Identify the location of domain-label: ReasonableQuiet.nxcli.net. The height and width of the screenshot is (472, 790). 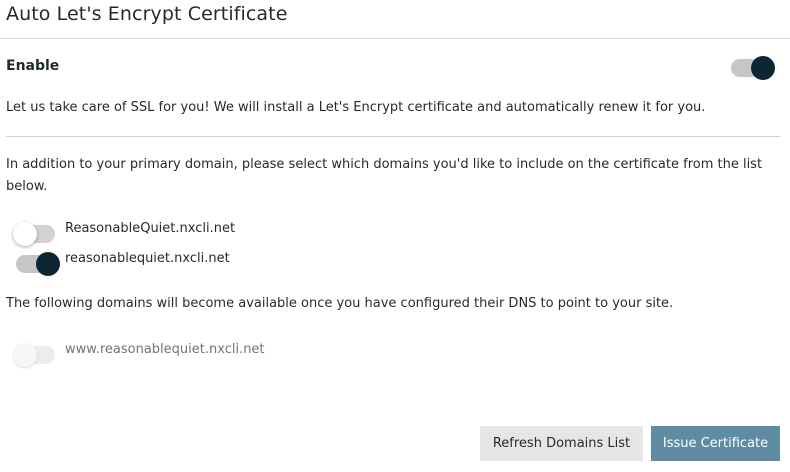
(150, 228).